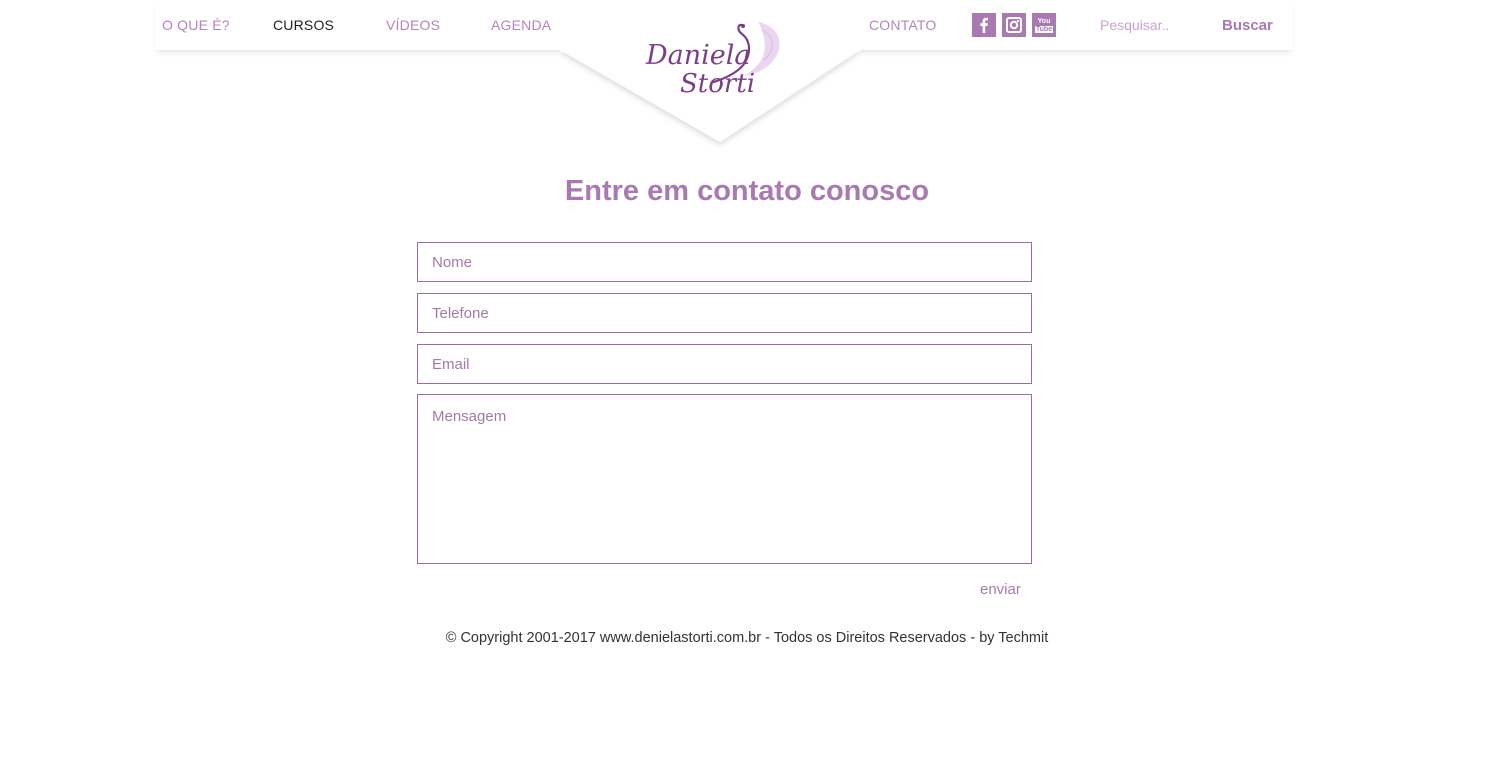  Describe the element at coordinates (724, 479) in the screenshot. I see `message-field` at that location.